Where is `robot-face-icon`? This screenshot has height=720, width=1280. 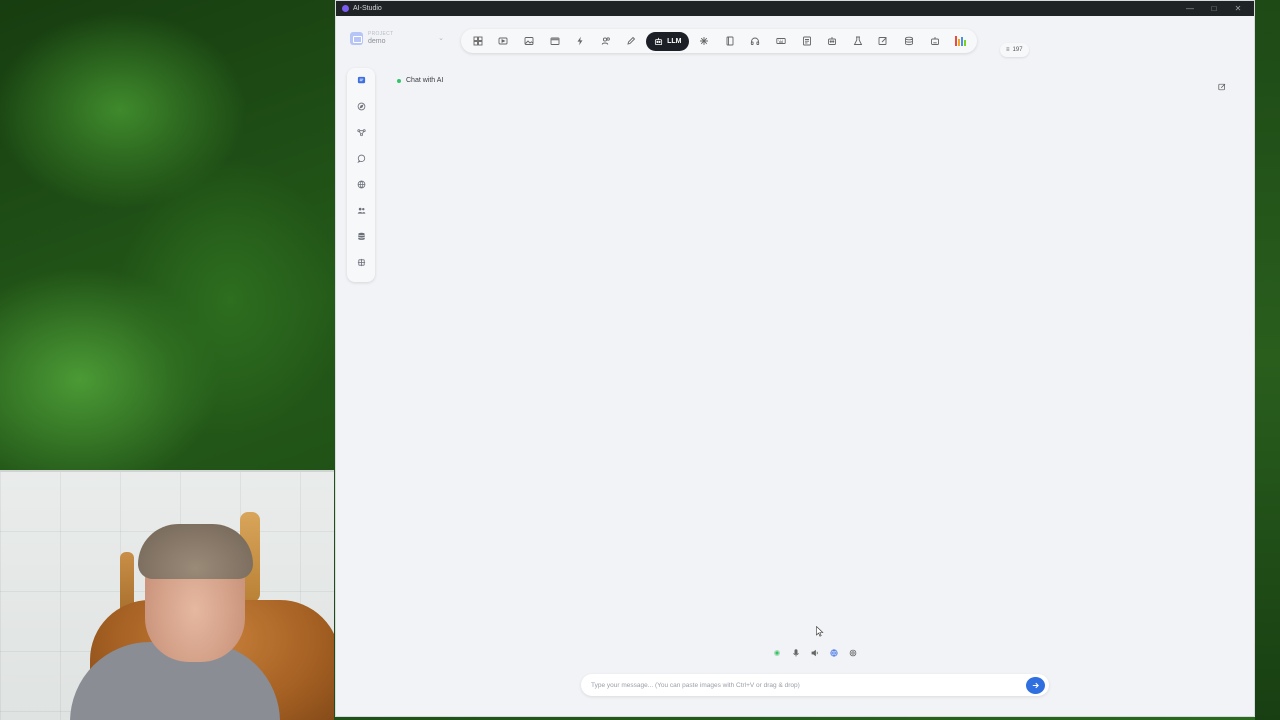
robot-face-icon is located at coordinates (935, 41).